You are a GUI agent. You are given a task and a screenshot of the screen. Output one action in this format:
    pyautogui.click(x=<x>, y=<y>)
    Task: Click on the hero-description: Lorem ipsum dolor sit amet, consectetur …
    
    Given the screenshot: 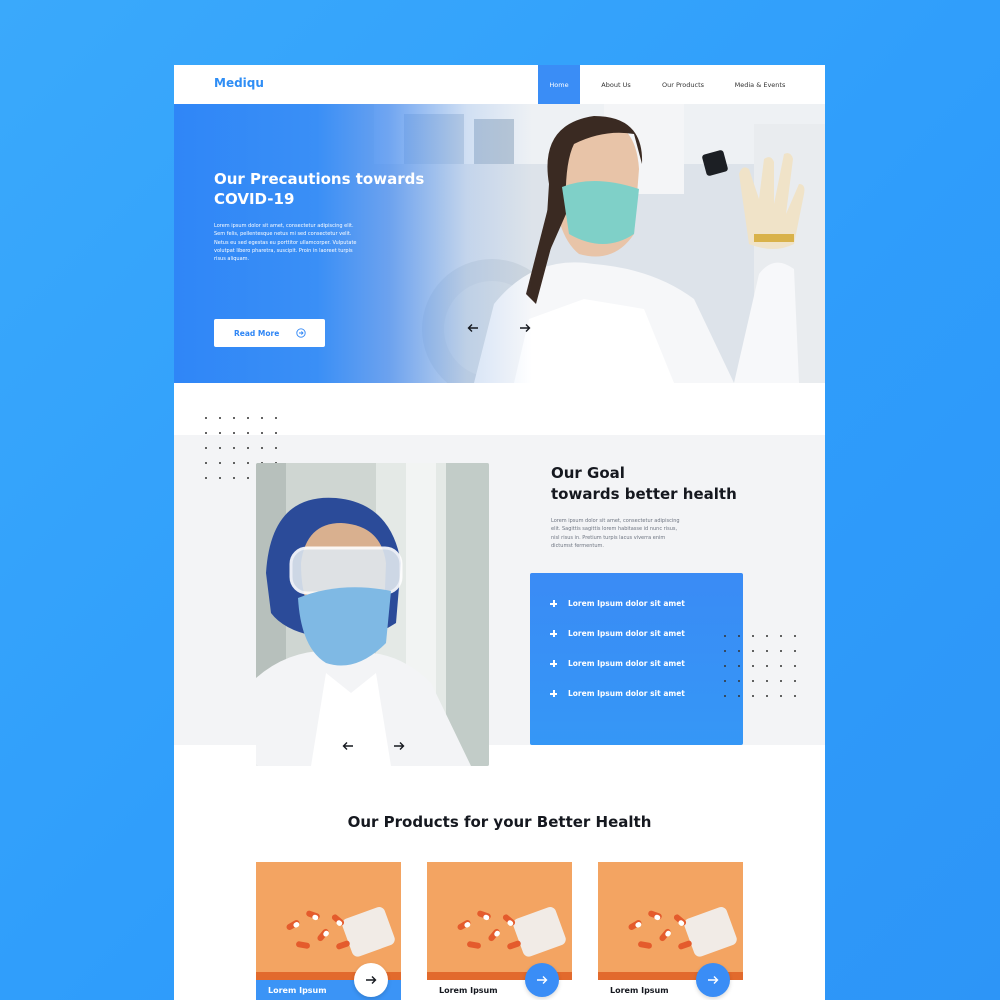 What is the action you would take?
    pyautogui.click(x=285, y=243)
    